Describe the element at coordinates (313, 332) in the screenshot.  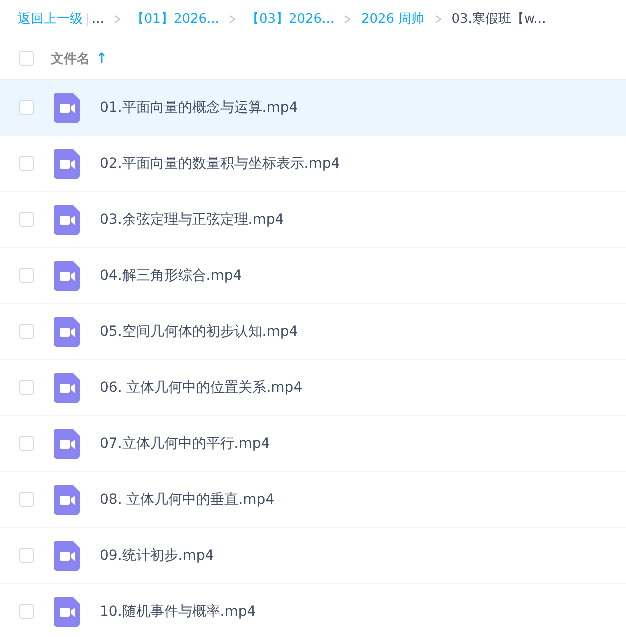
I see `file-row: 05.空间几何体的初步认知.mp4` at that location.